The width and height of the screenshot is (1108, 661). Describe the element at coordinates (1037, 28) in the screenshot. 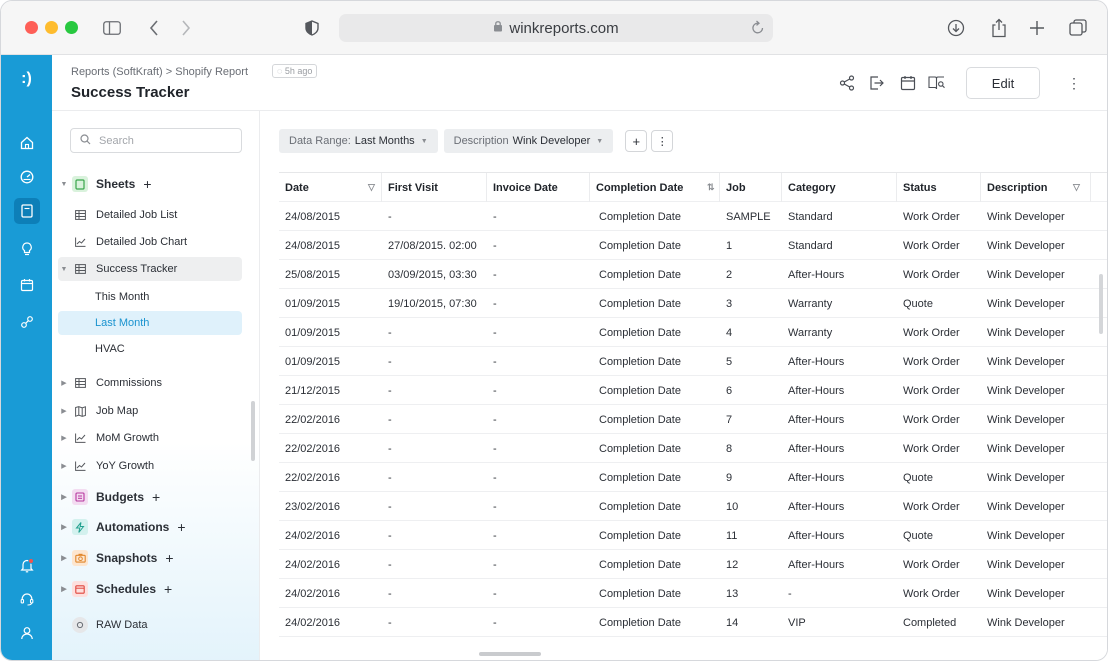

I see `new-tab-icon` at that location.